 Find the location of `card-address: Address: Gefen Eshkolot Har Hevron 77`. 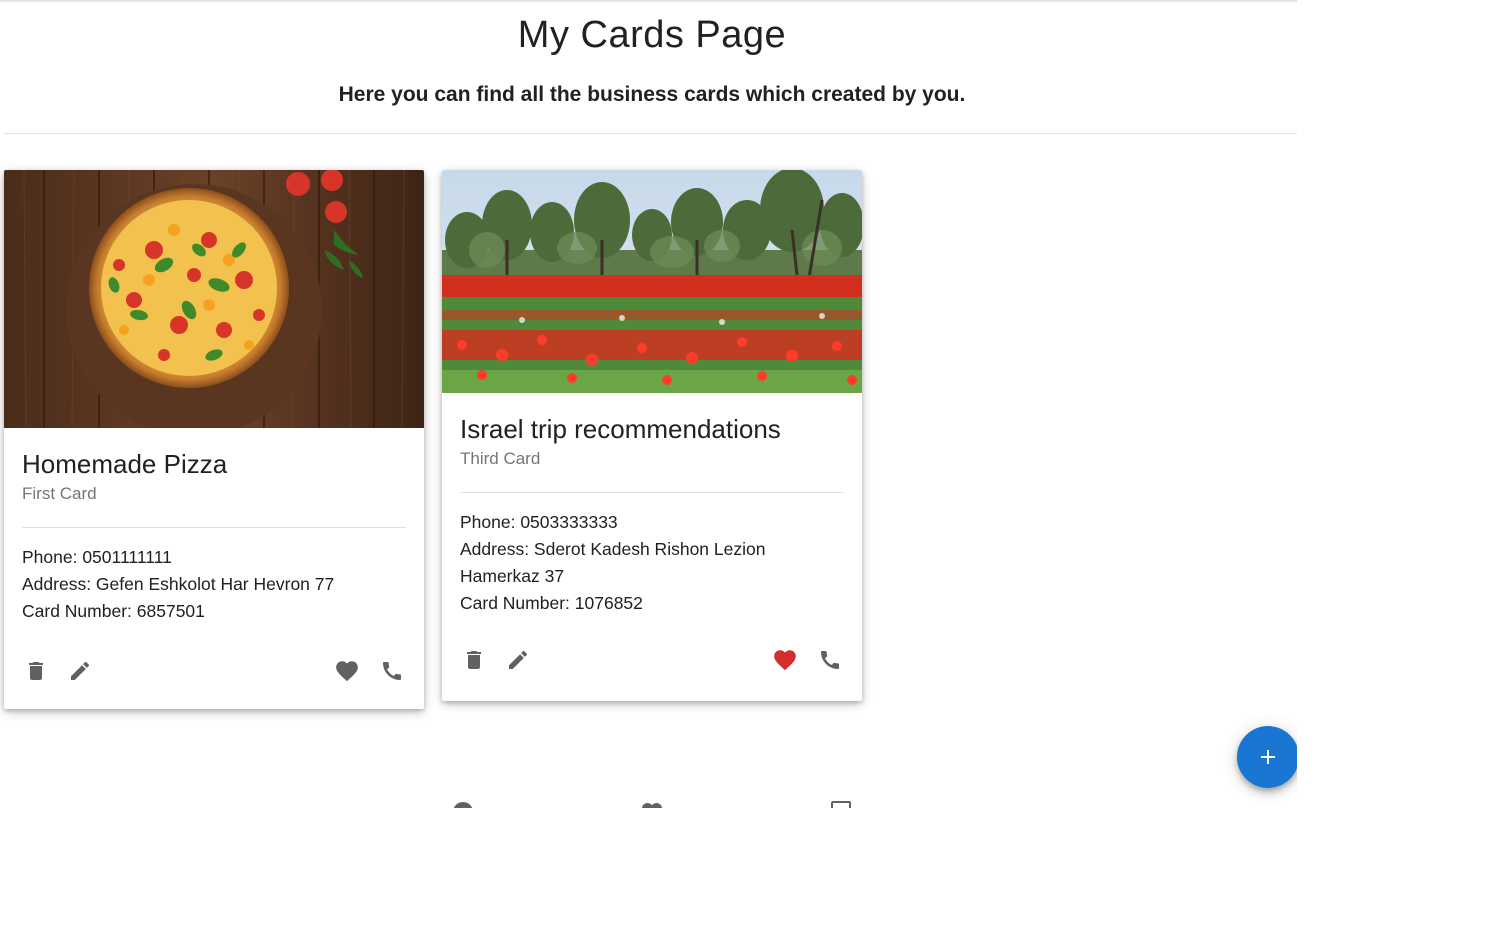

card-address: Address: Gefen Eshkolot Har Hevron 77 is located at coordinates (178, 584).